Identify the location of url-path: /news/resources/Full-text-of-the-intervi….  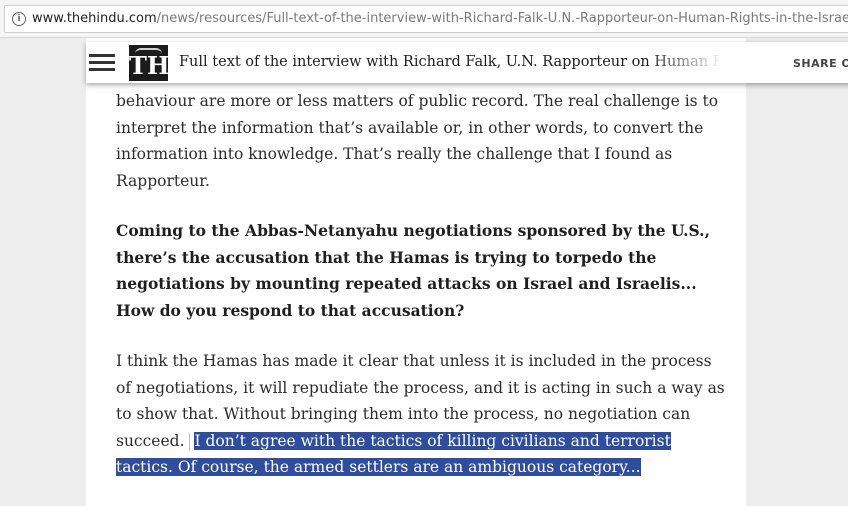
(502, 18).